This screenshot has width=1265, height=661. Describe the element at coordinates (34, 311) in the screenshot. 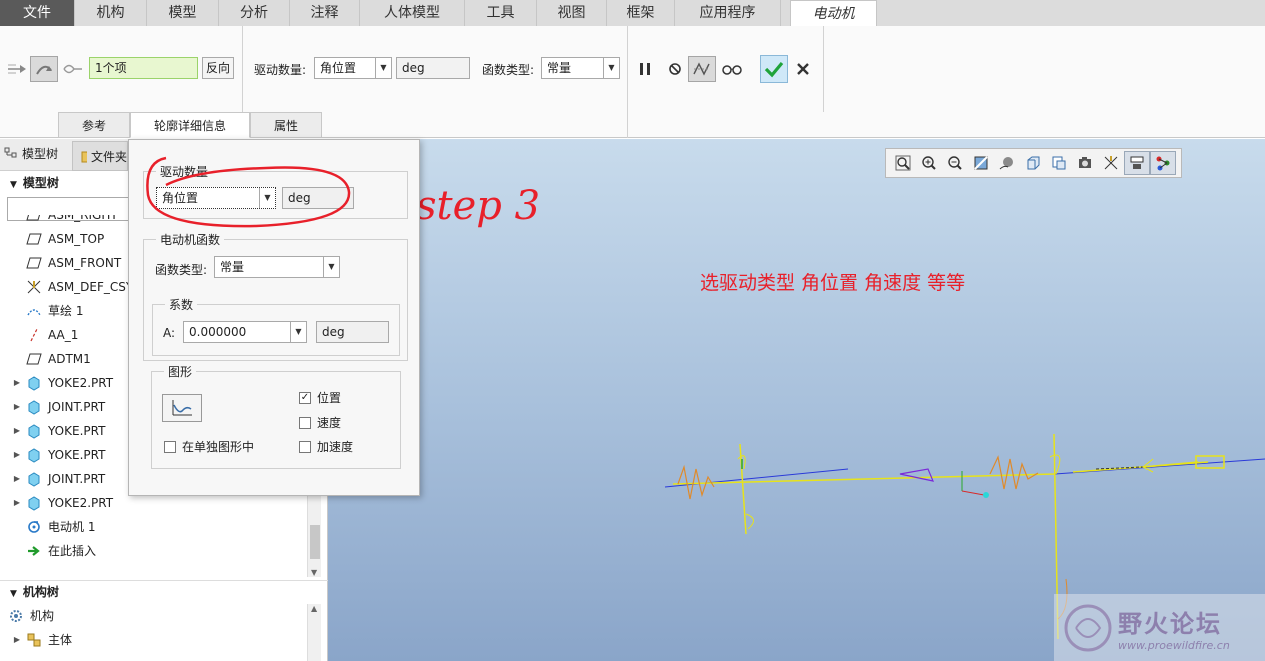

I see `sketch-icon` at that location.